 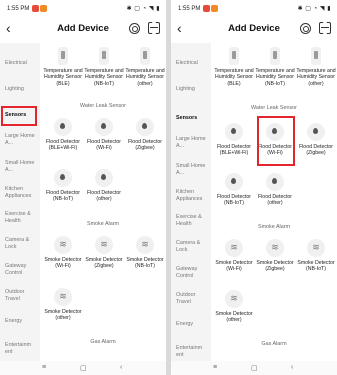 What do you see at coordinates (276, 141) in the screenshot?
I see `flood-wifi-highlight-box` at bounding box center [276, 141].